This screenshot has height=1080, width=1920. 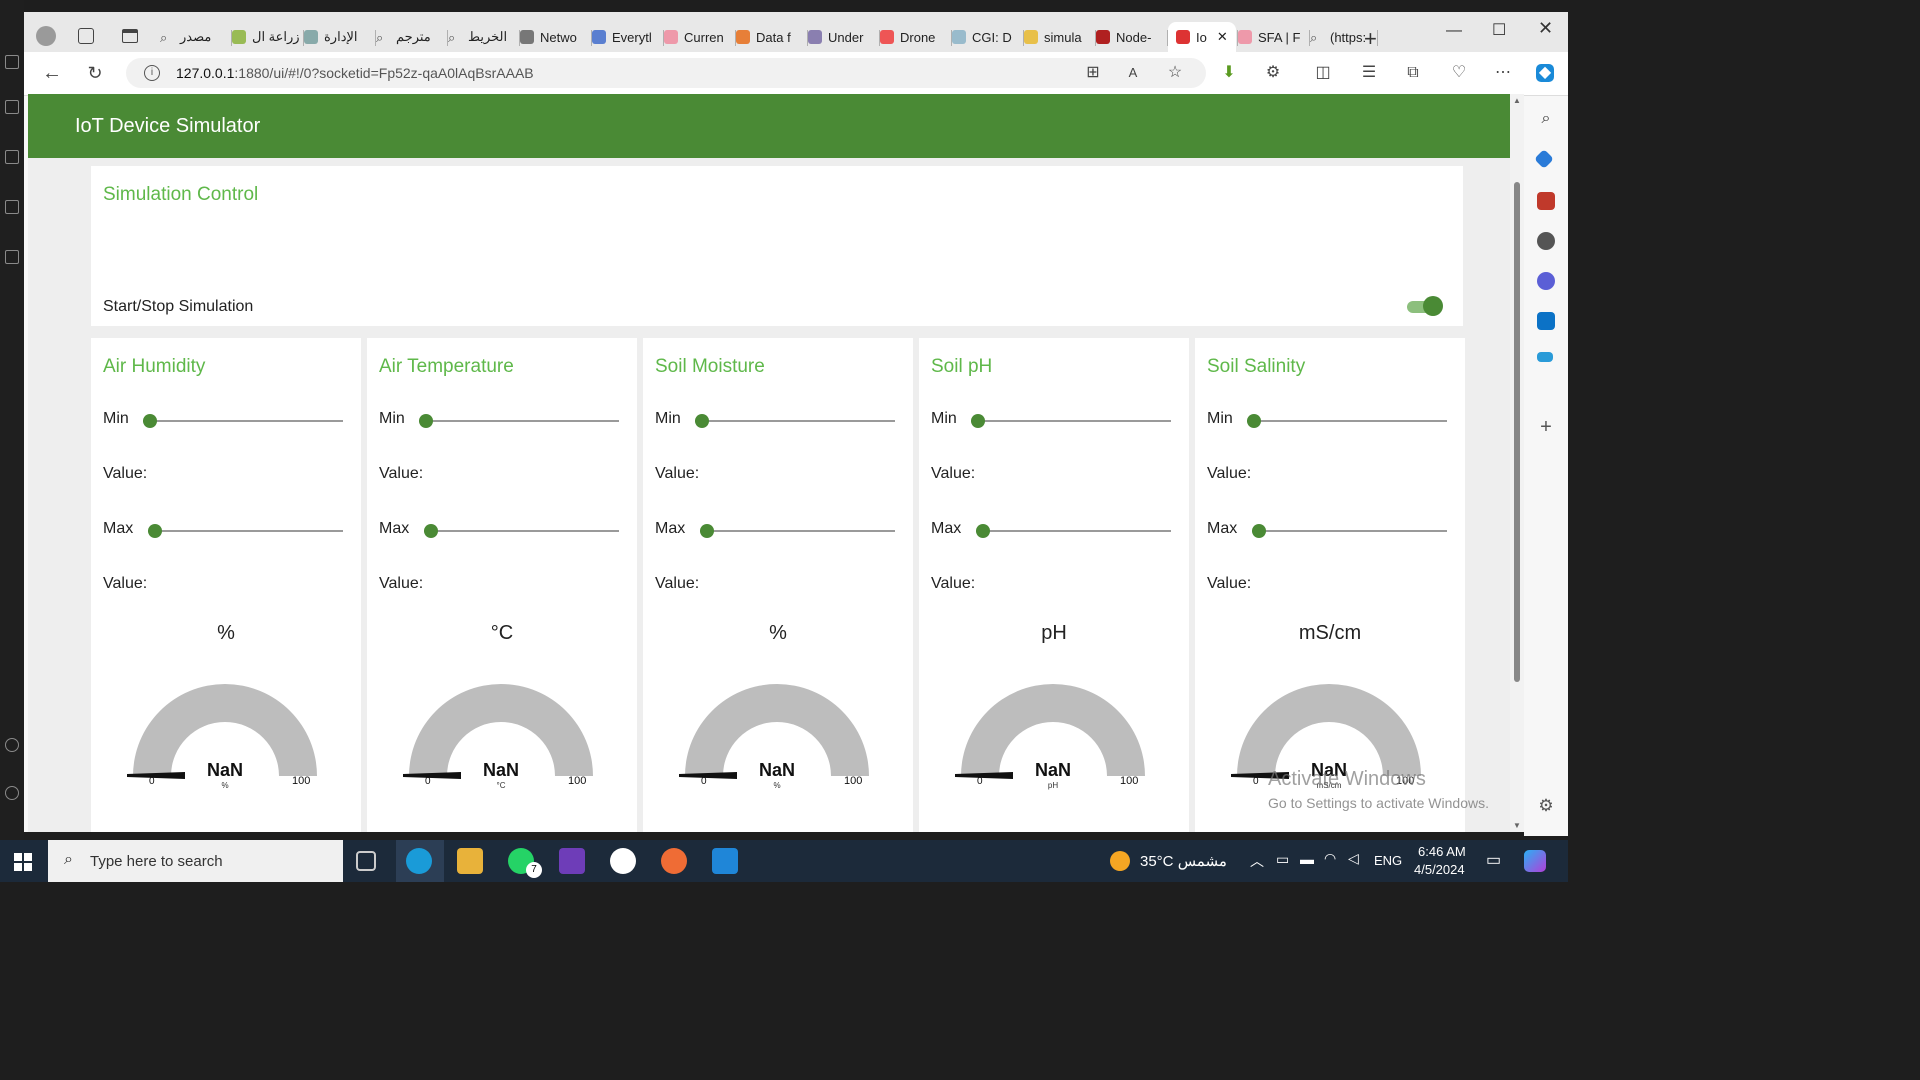 What do you see at coordinates (1459, 73) in the screenshot?
I see `browser-essentials-icon: ♡` at bounding box center [1459, 73].